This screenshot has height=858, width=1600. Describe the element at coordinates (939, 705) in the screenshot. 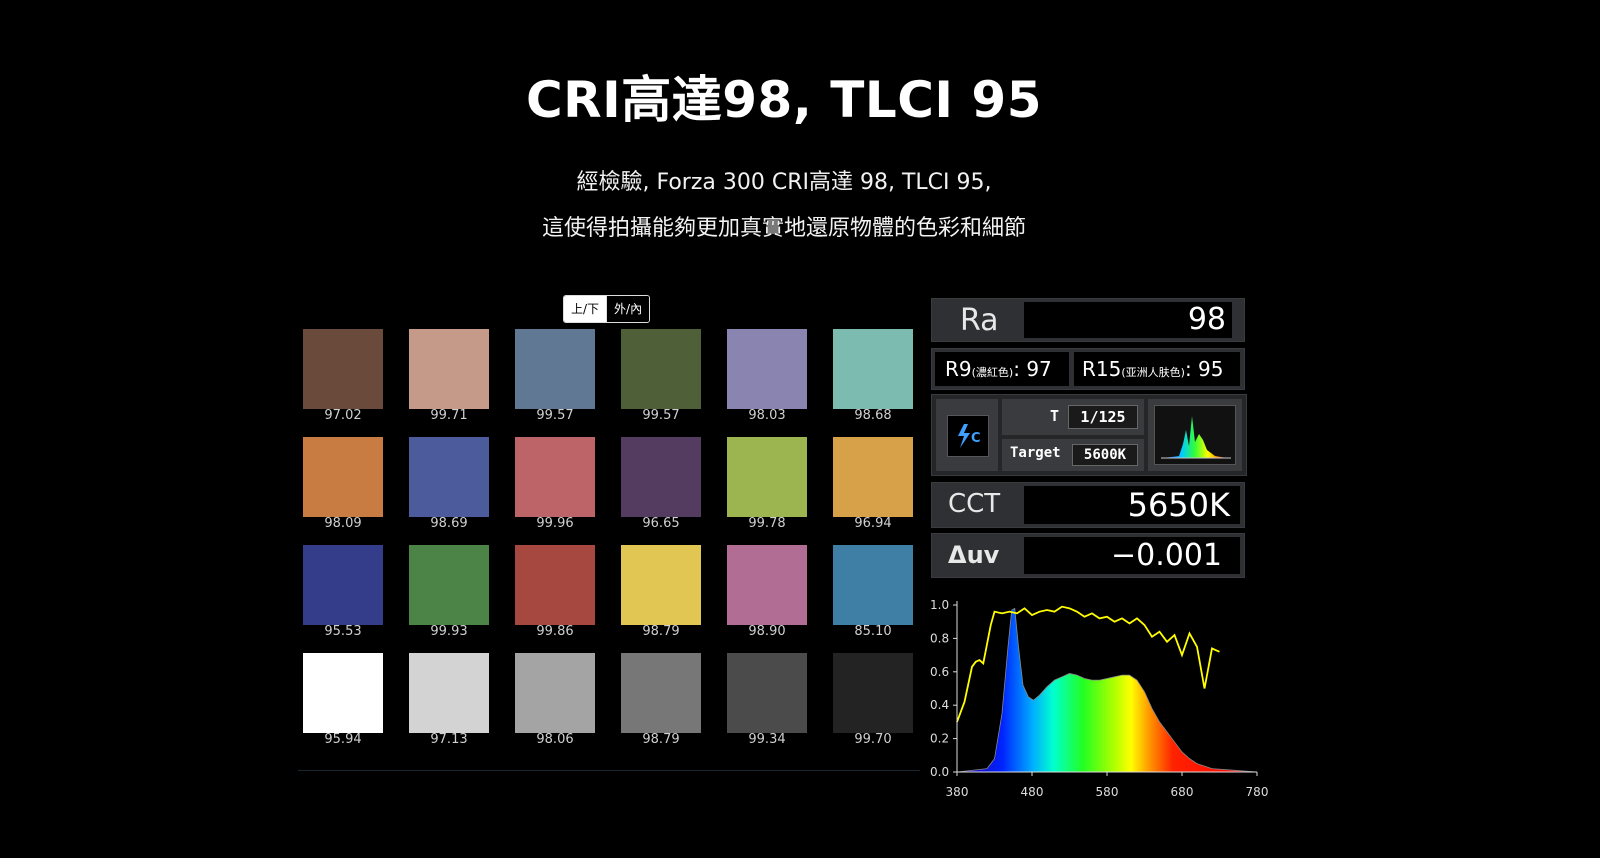

I see `y-tick-label: 0.4` at that location.